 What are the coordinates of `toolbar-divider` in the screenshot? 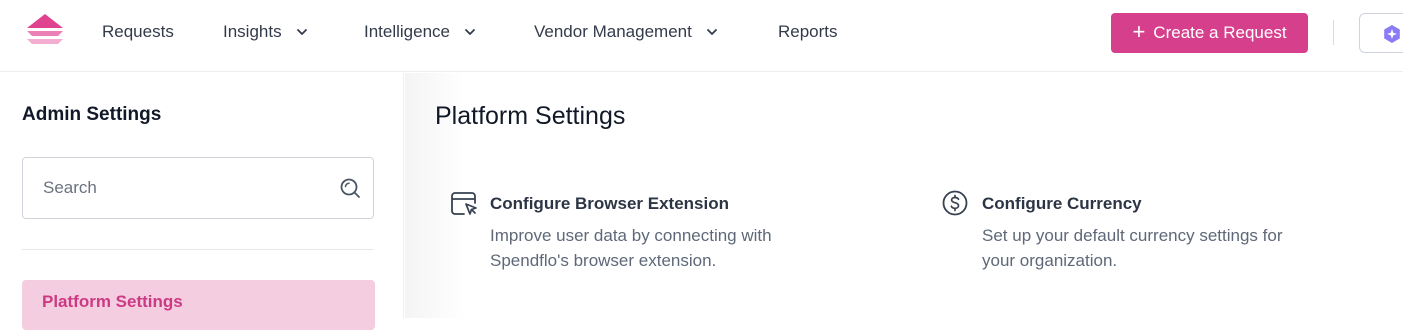 It's located at (1333, 32).